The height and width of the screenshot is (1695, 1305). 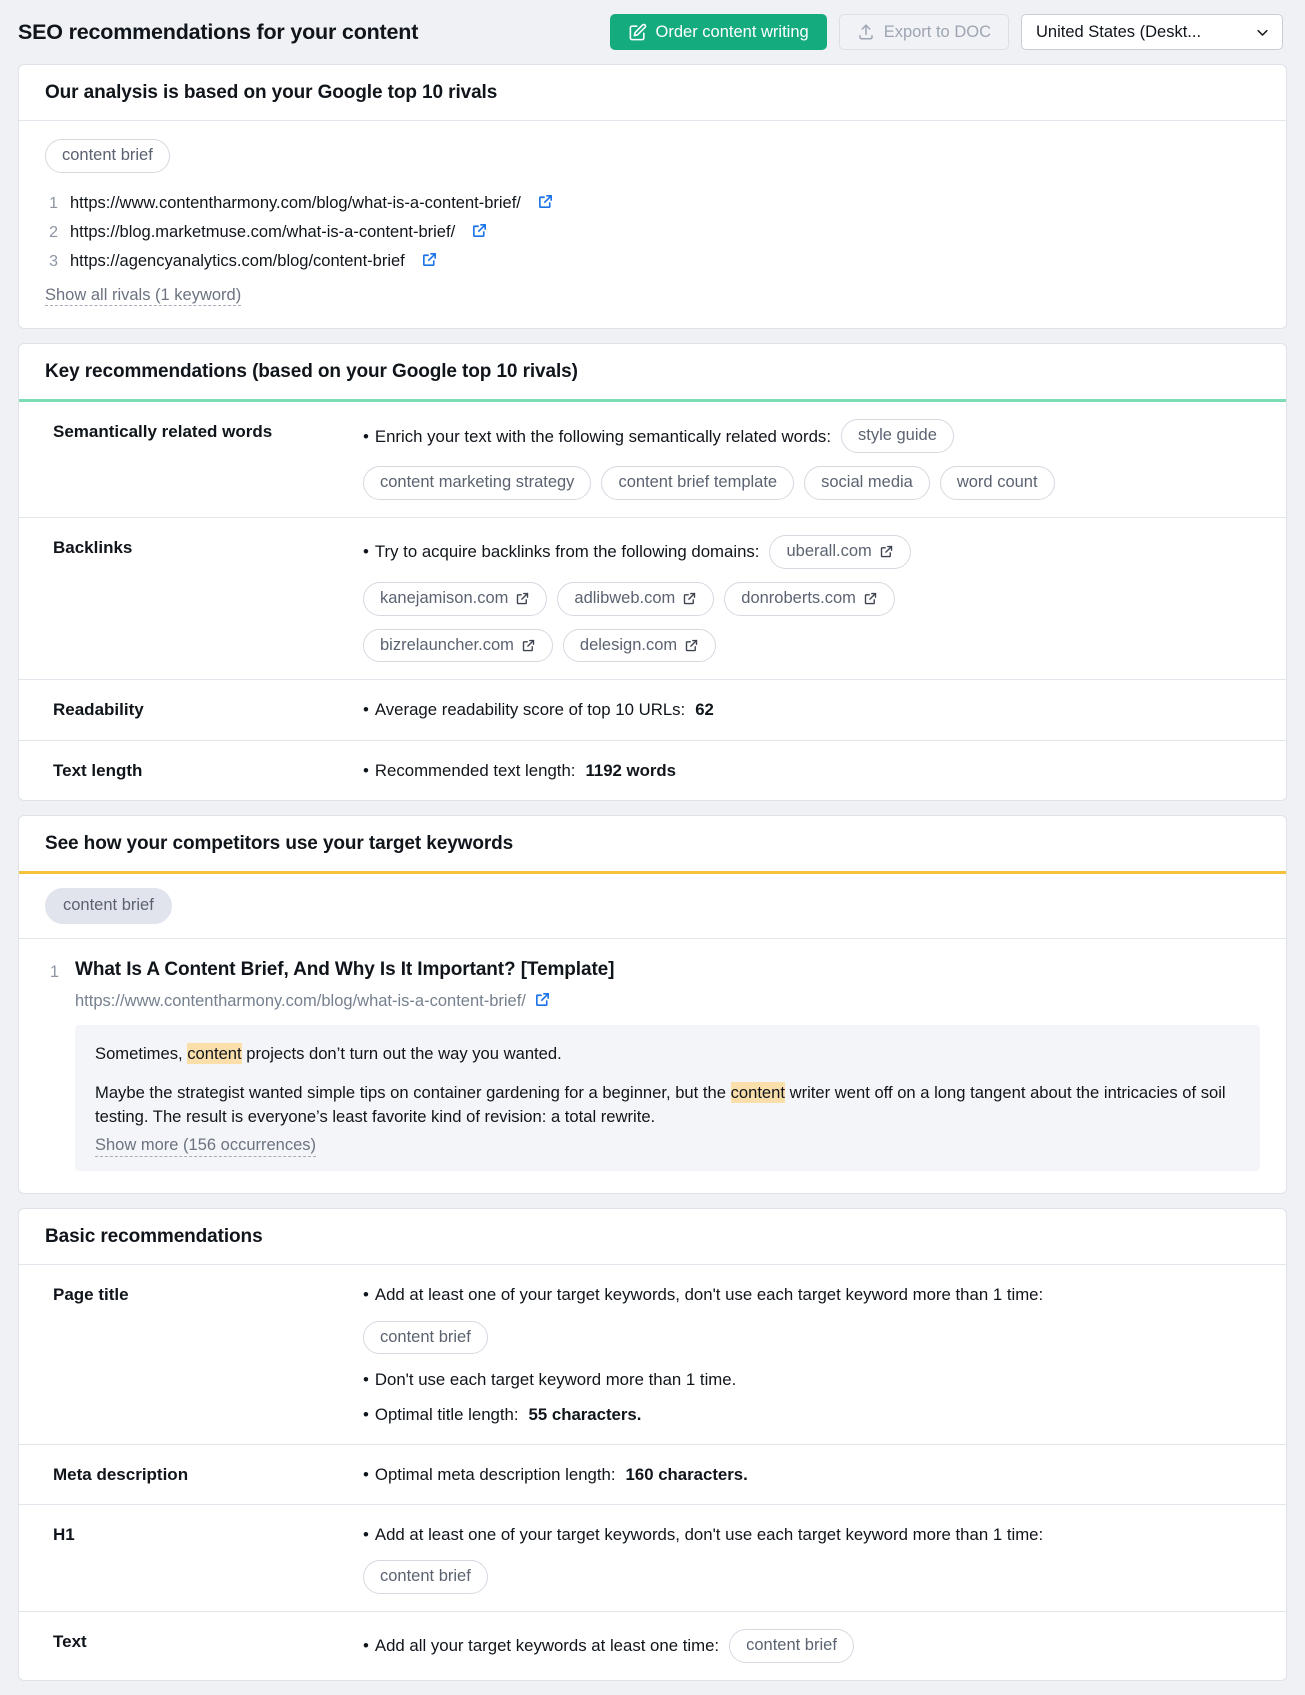 I want to click on optimal-meta-length-value: 160 characters., so click(x=686, y=1474).